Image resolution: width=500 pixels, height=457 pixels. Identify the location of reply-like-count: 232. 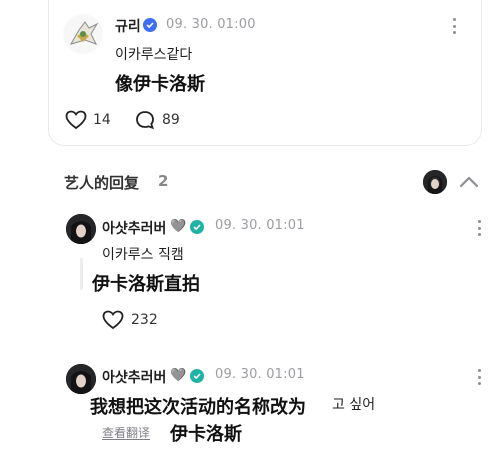
(144, 320).